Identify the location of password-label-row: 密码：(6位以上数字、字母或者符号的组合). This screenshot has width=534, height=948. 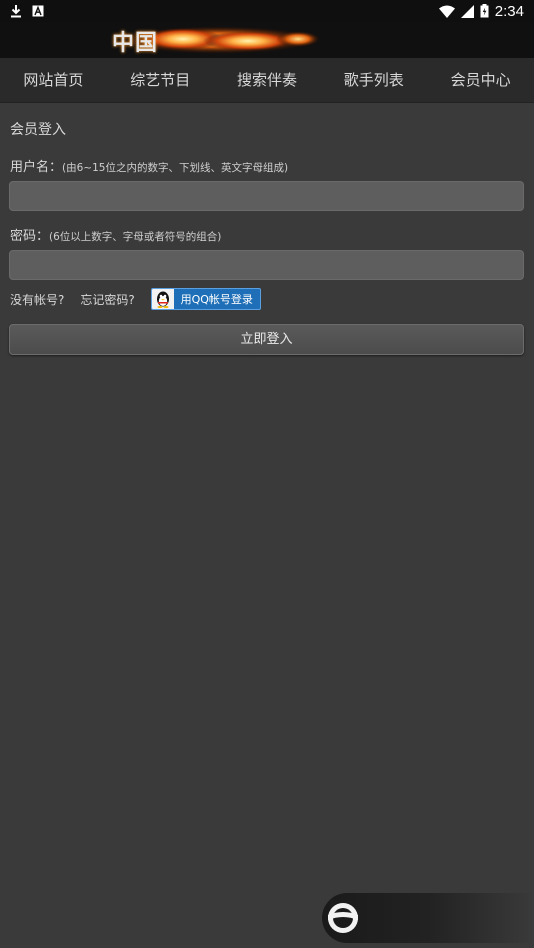
(115, 234).